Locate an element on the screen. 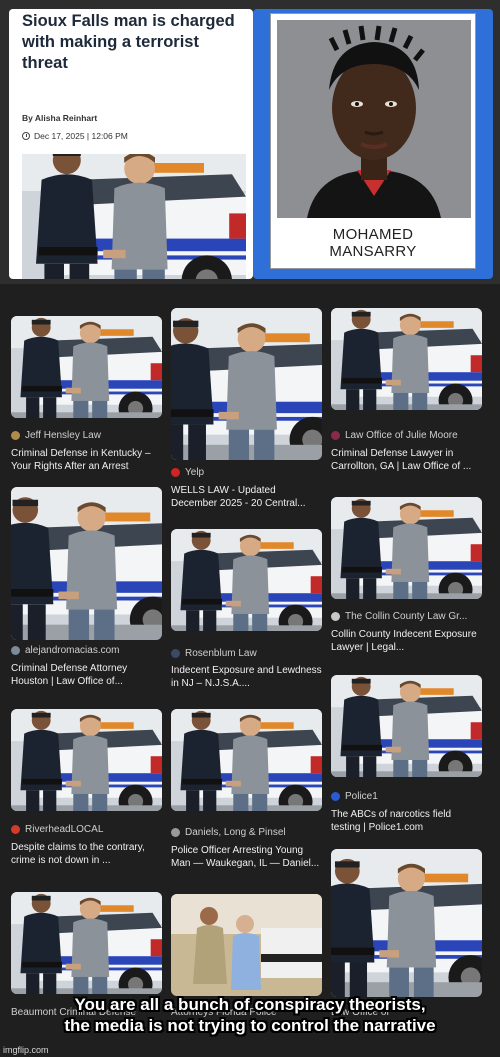 The height and width of the screenshot is (1057, 500). result-source-label: alejandromacias.com is located at coordinates (72, 650).